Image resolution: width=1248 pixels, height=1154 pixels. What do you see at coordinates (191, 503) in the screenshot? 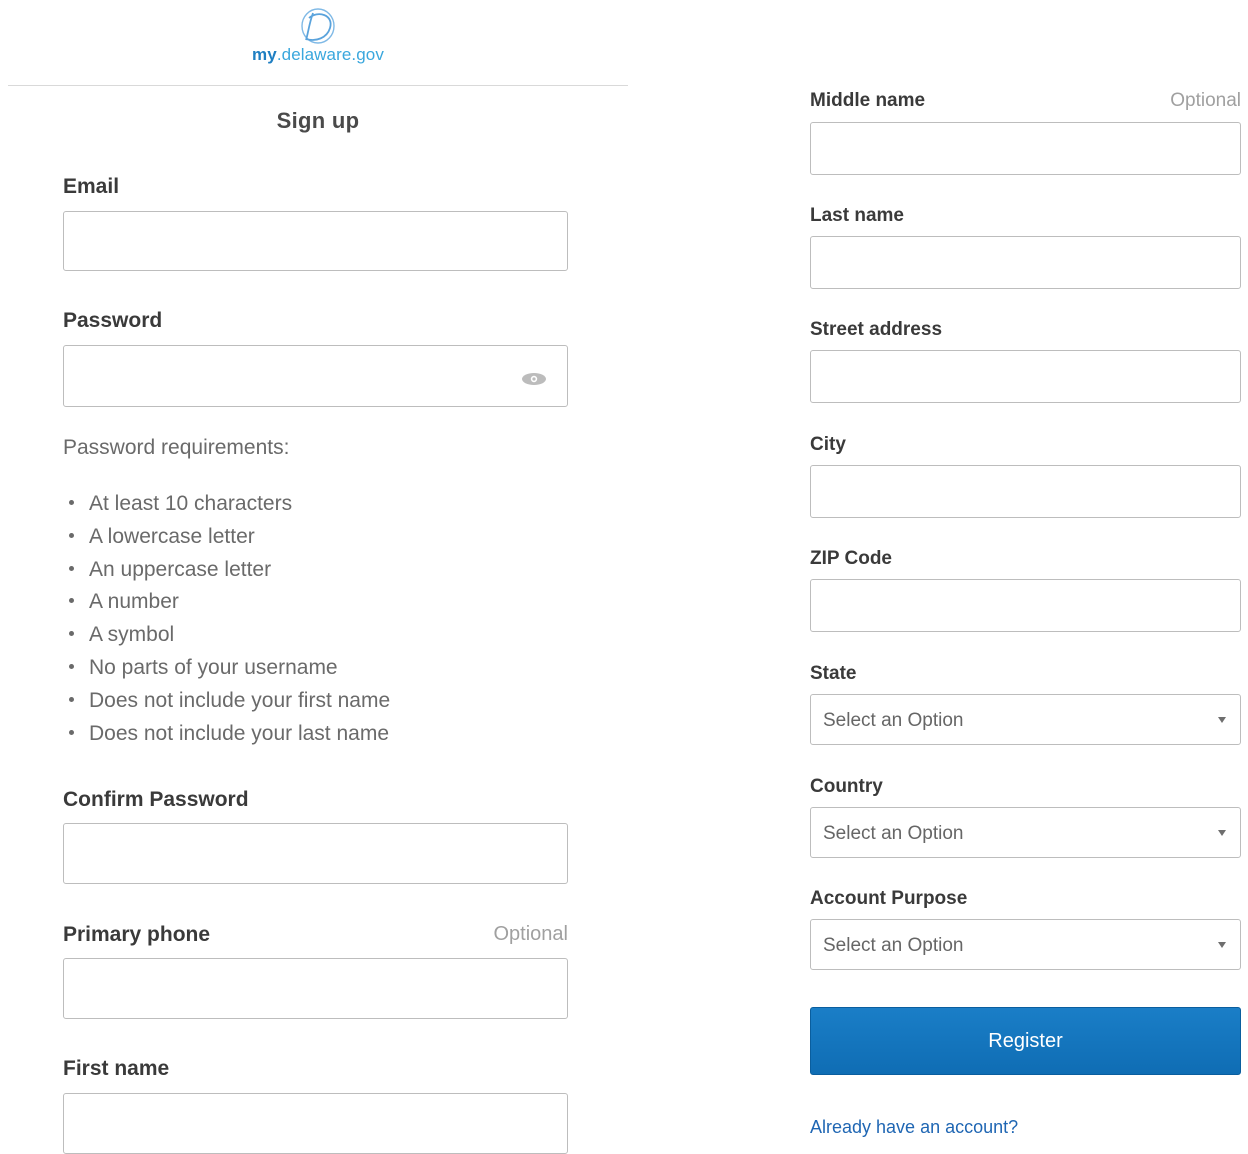
I see `requirement-text: At least 10 characters` at bounding box center [191, 503].